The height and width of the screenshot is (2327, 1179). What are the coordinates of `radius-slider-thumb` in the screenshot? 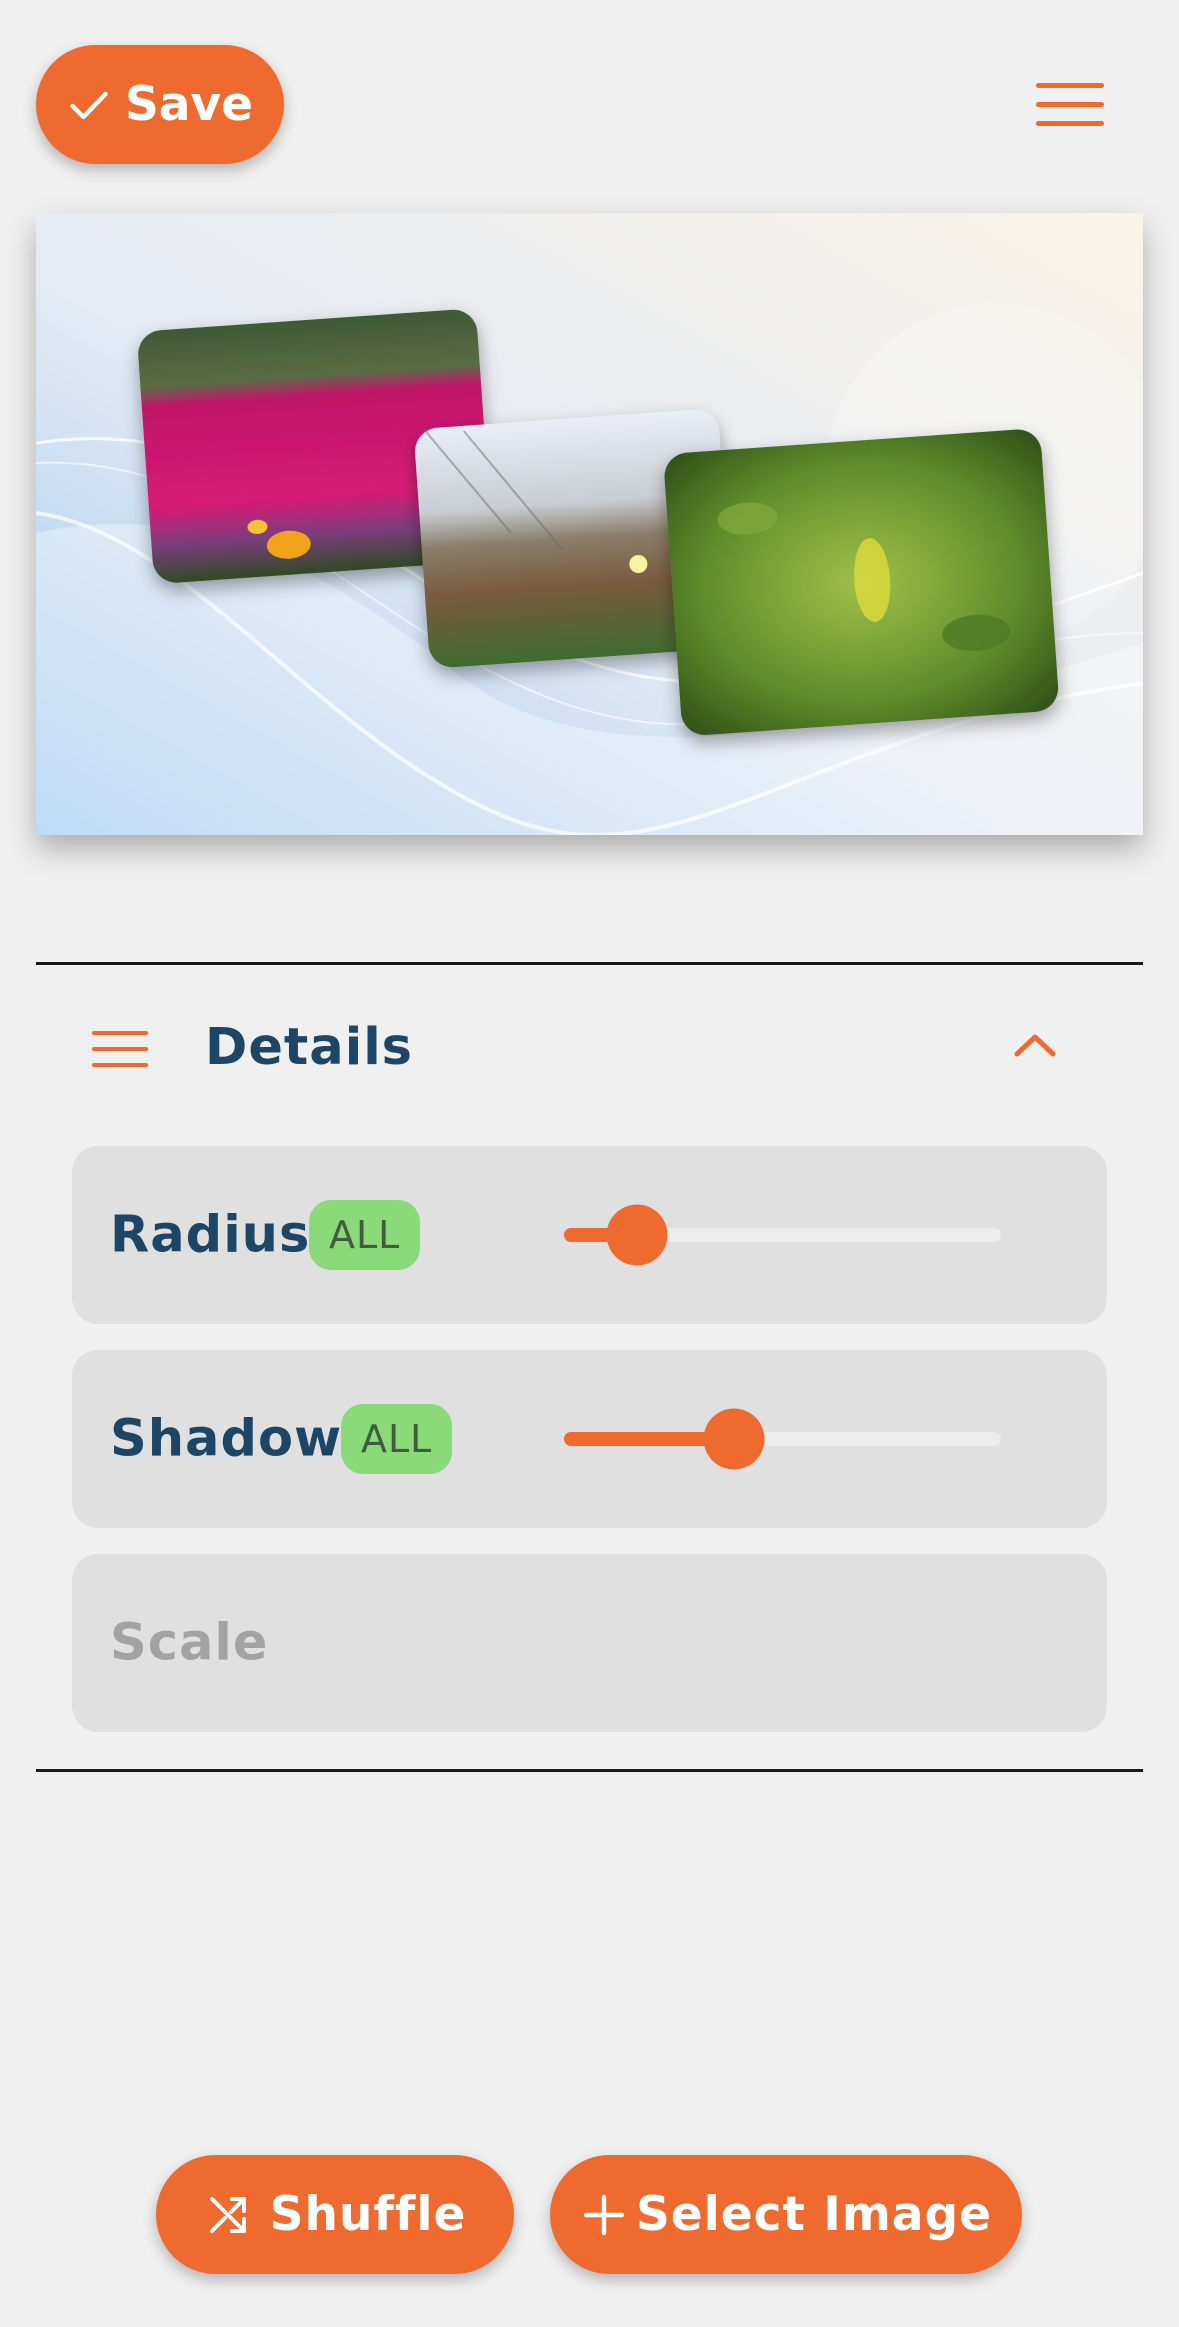 It's located at (637, 1235).